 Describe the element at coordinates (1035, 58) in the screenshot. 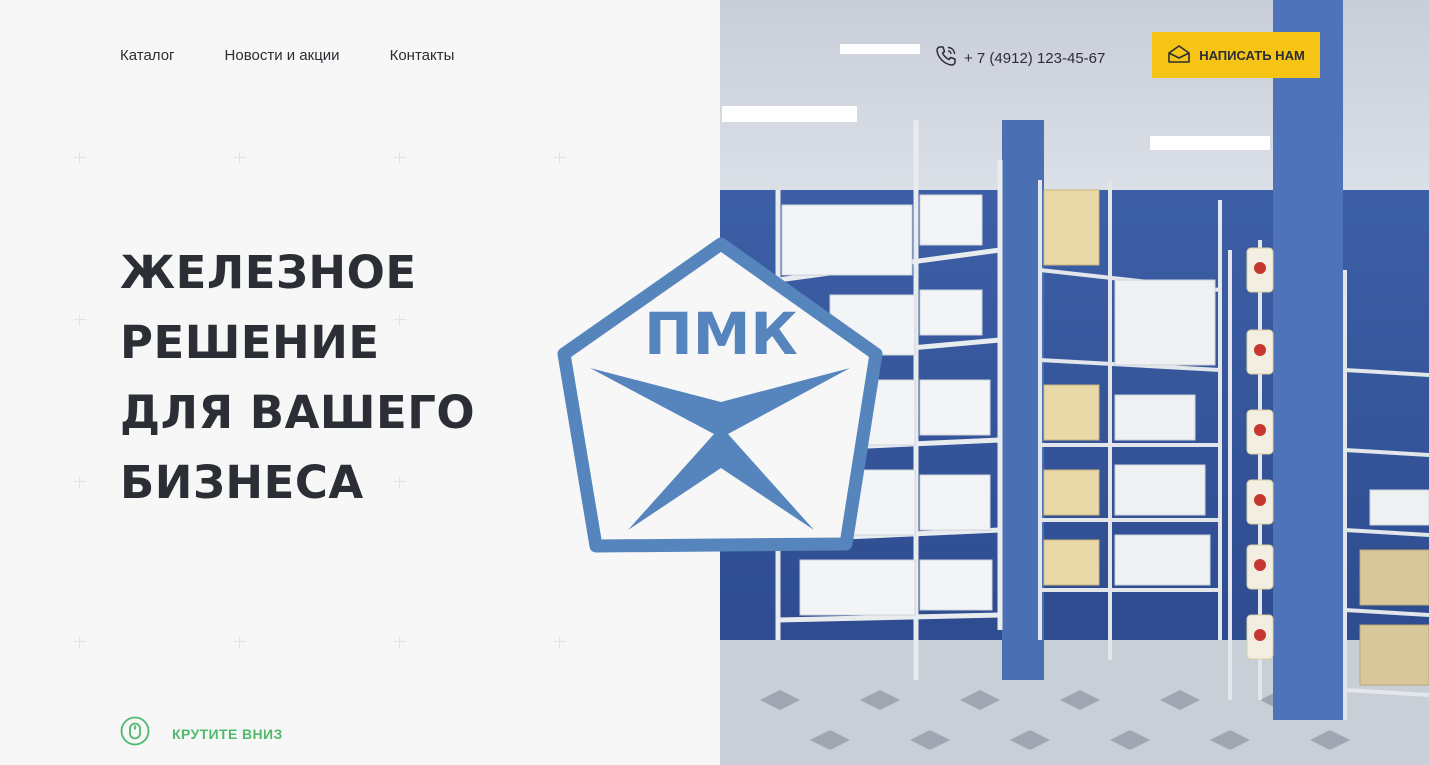

I see `phone-number: + 7 (4912) 123-45-67` at that location.